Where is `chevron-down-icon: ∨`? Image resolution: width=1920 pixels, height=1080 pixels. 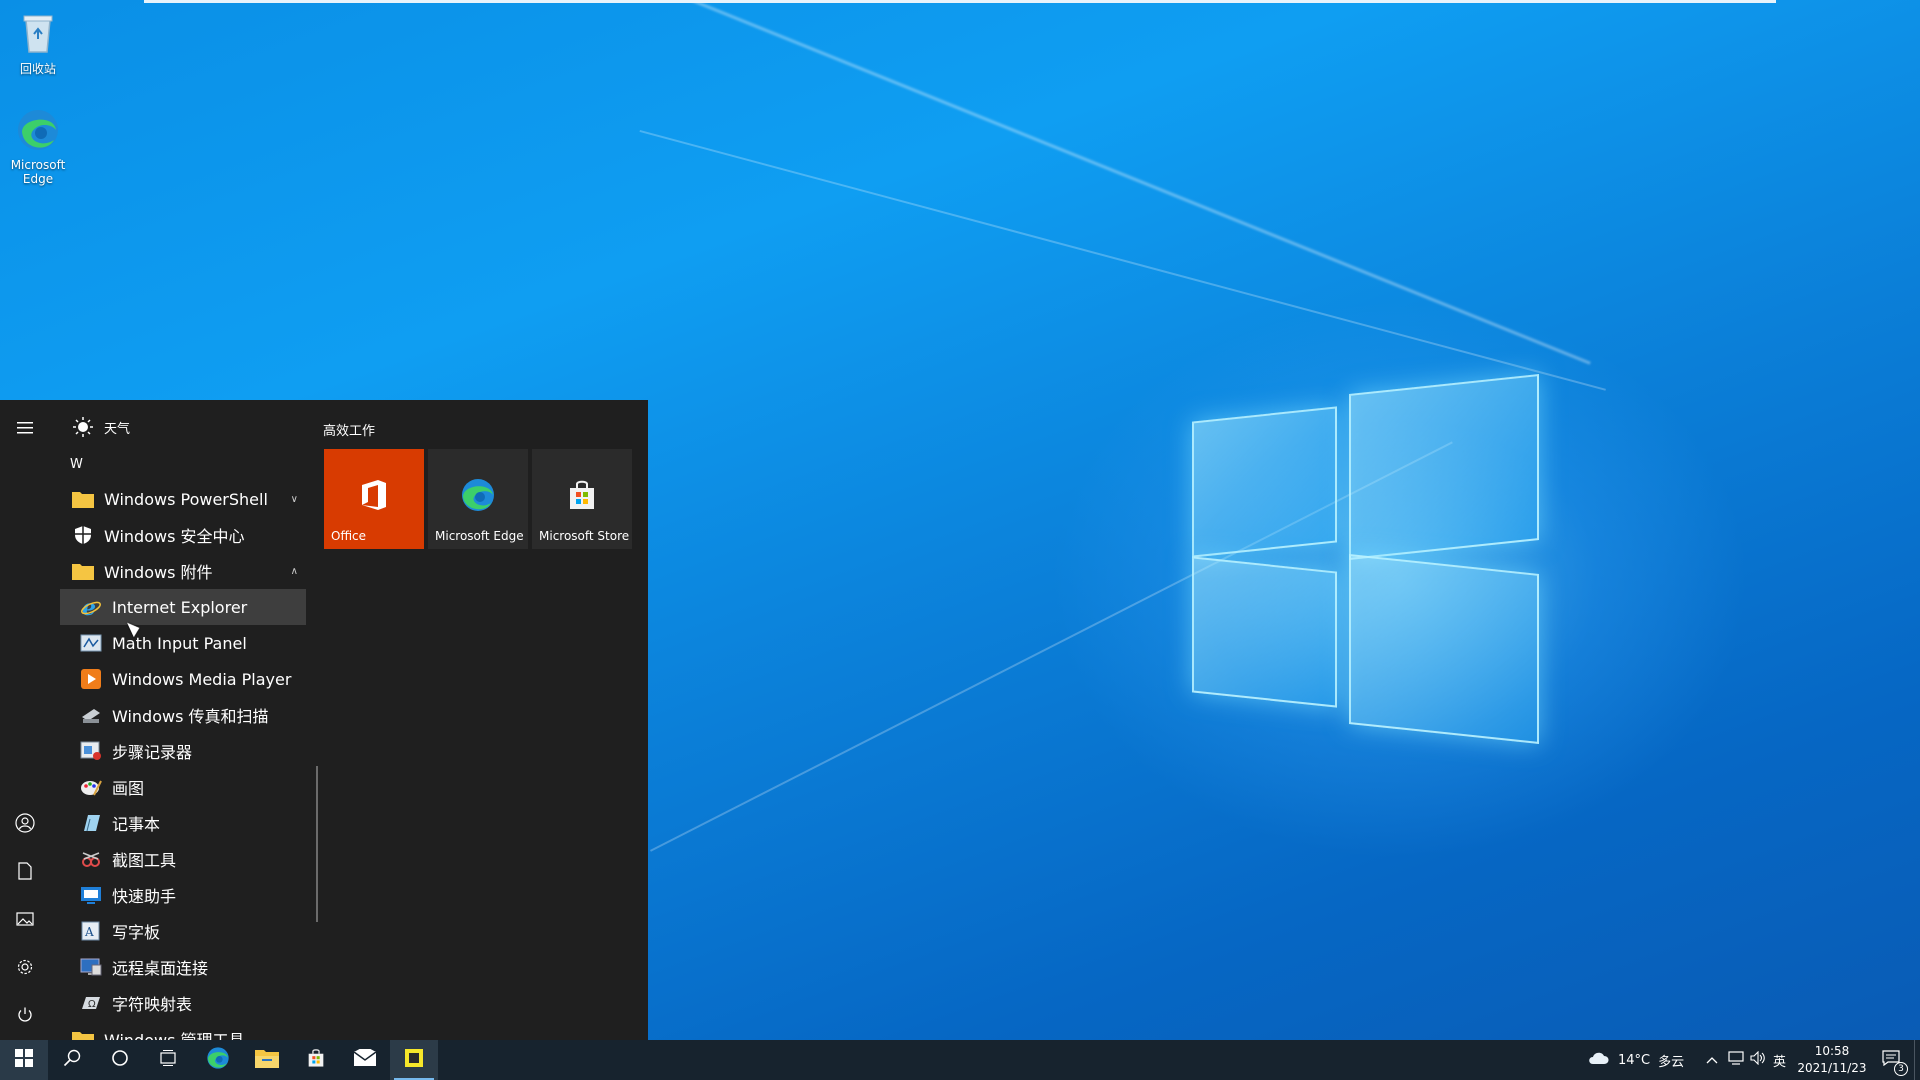 chevron-down-icon: ∨ is located at coordinates (294, 499).